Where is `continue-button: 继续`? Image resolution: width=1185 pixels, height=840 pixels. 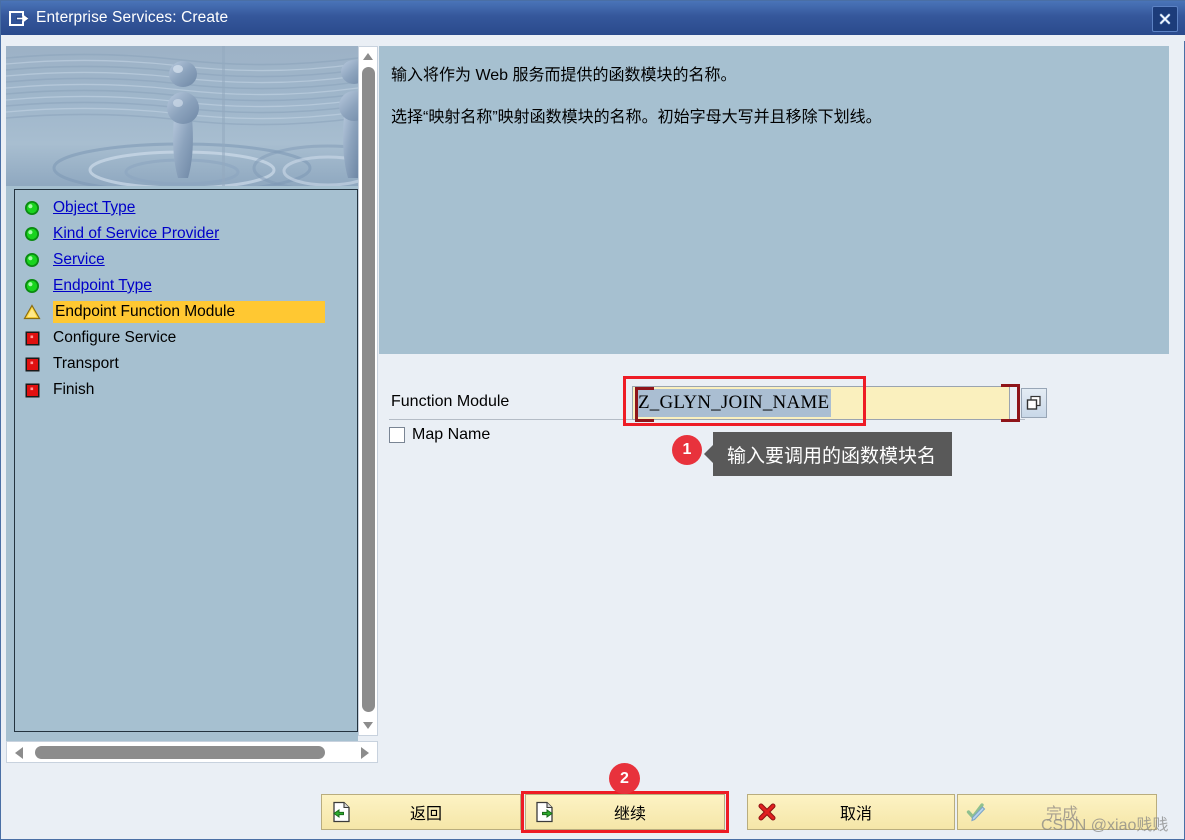 continue-button: 继续 is located at coordinates (625, 812).